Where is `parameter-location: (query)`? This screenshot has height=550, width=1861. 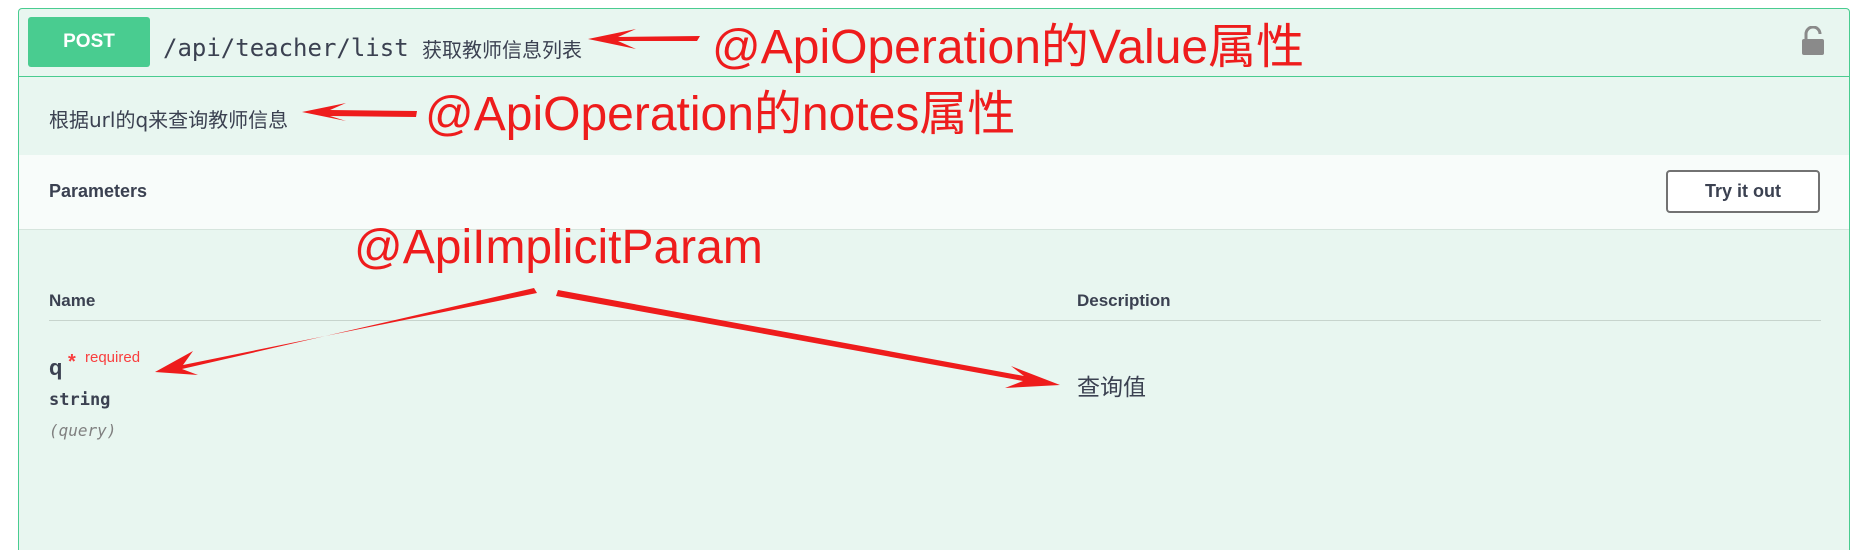 parameter-location: (query) is located at coordinates (83, 430).